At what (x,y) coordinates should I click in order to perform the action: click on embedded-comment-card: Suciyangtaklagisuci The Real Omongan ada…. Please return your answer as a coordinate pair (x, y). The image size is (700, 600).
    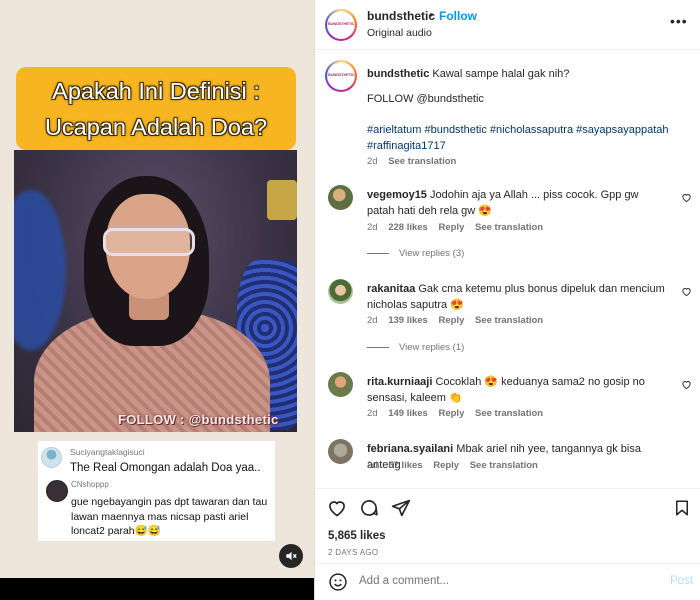
    Looking at the image, I should click on (156, 491).